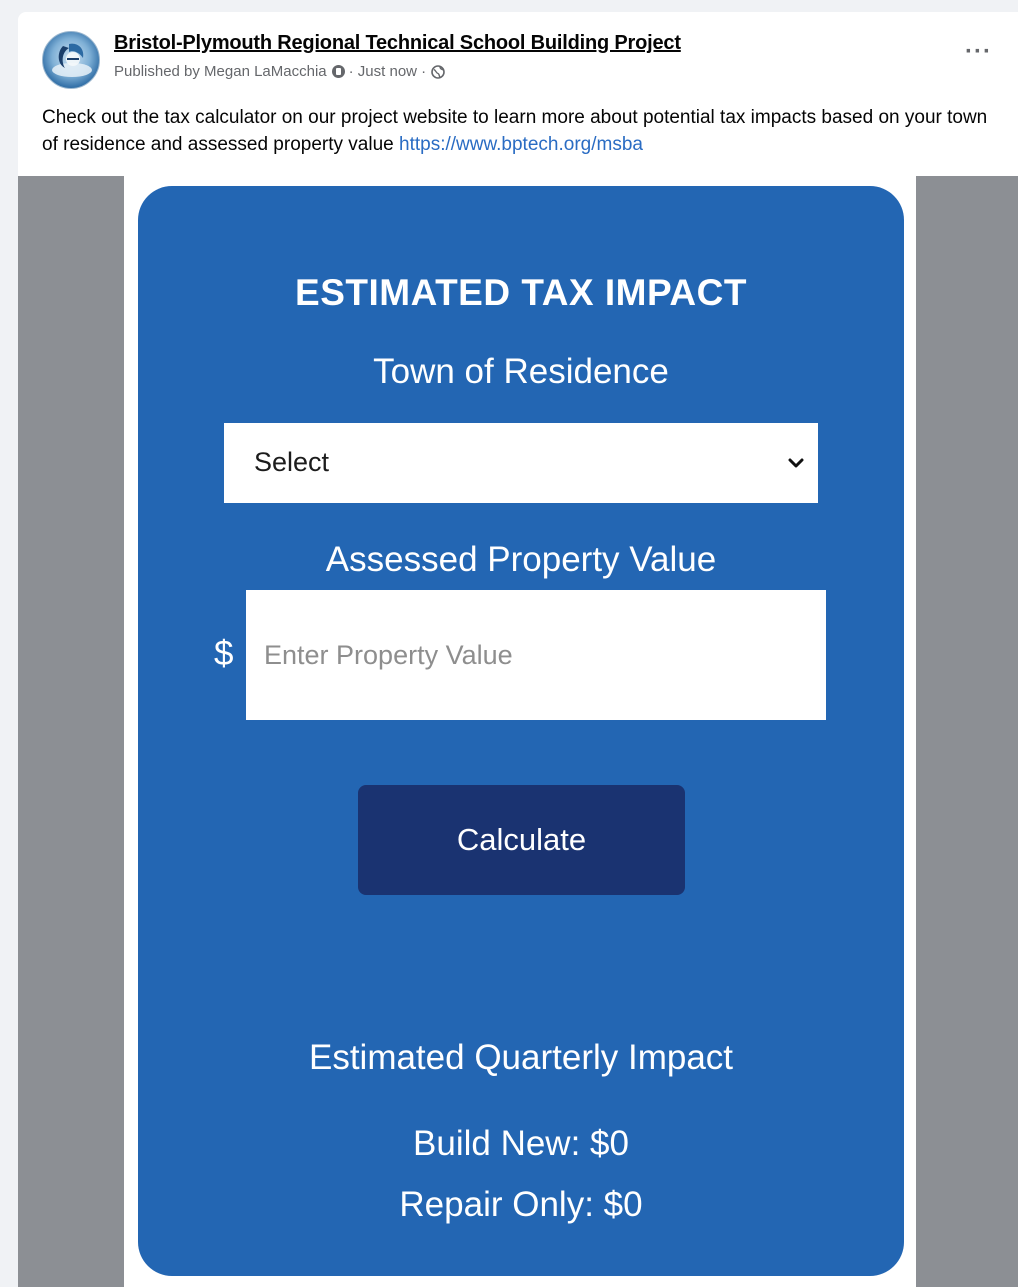 The image size is (1018, 1287). I want to click on result-title: Estimated Quarterly Impact, so click(521, 1057).